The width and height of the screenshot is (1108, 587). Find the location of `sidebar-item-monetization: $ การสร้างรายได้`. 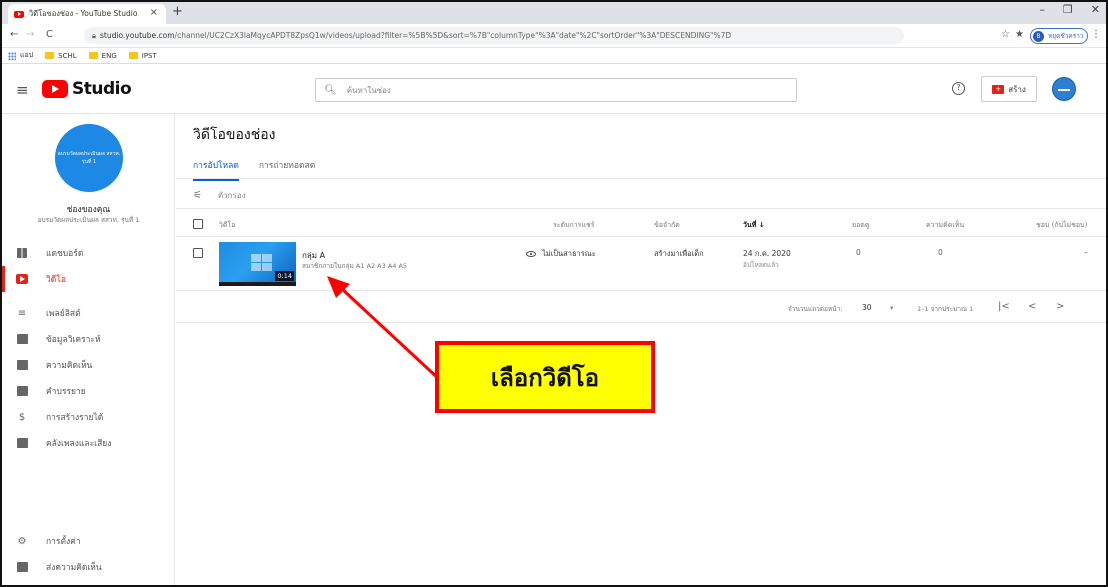

sidebar-item-monetization: $ การสร้างรายได้ is located at coordinates (88, 417).